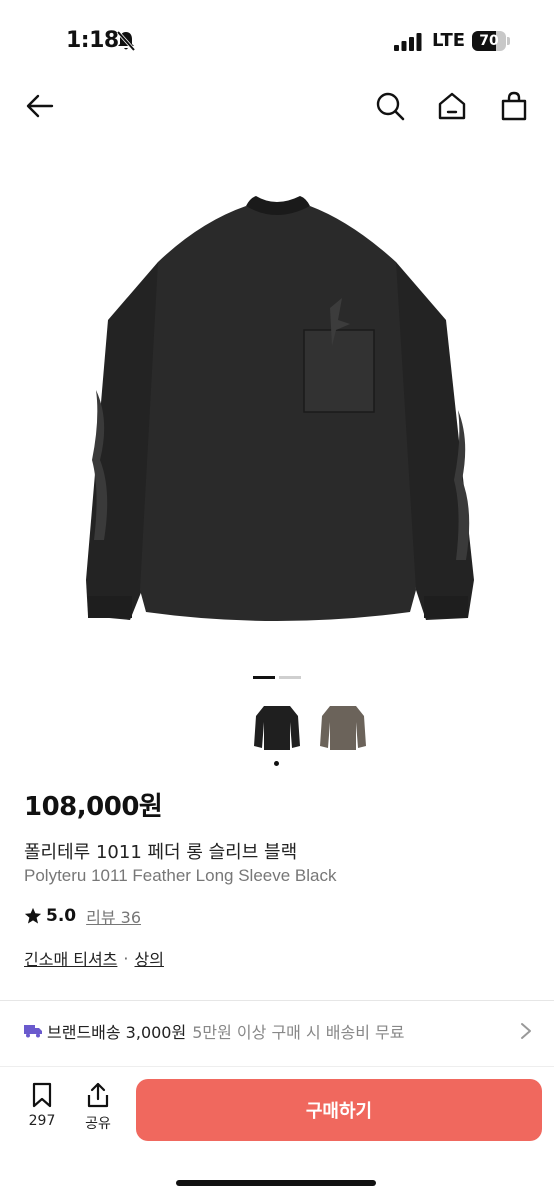  Describe the element at coordinates (93, 807) in the screenshot. I see `product-price: 108,000원` at that location.